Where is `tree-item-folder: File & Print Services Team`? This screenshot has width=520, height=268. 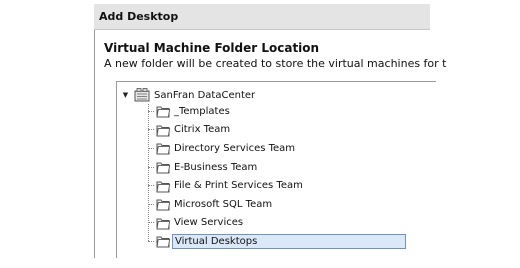 tree-item-folder: File & Print Services Team is located at coordinates (283, 185).